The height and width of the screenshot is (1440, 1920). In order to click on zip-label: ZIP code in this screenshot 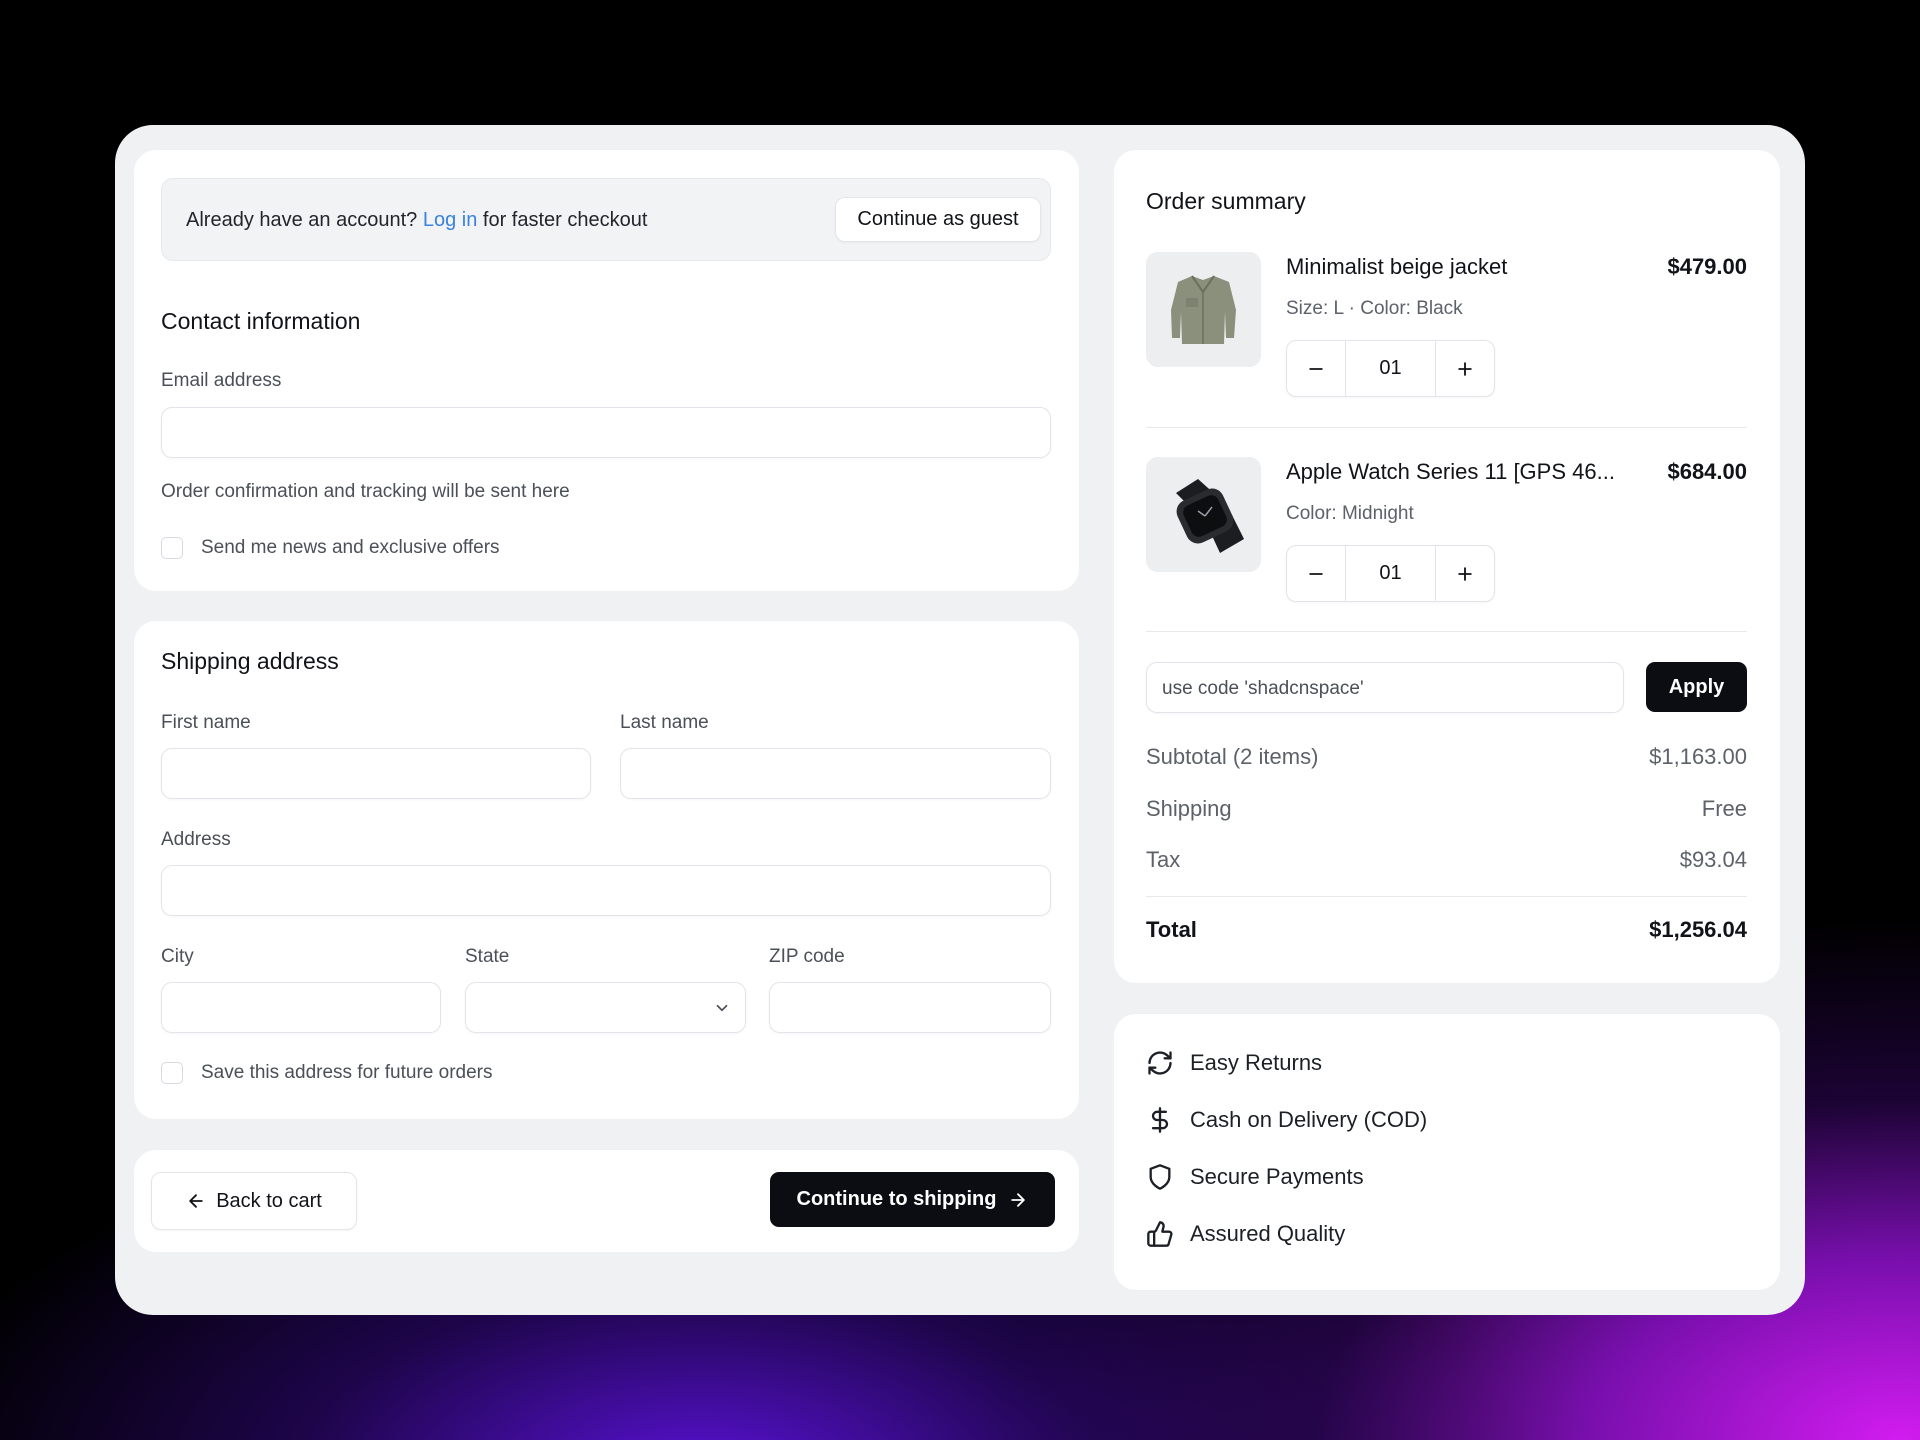, I will do `click(807, 956)`.